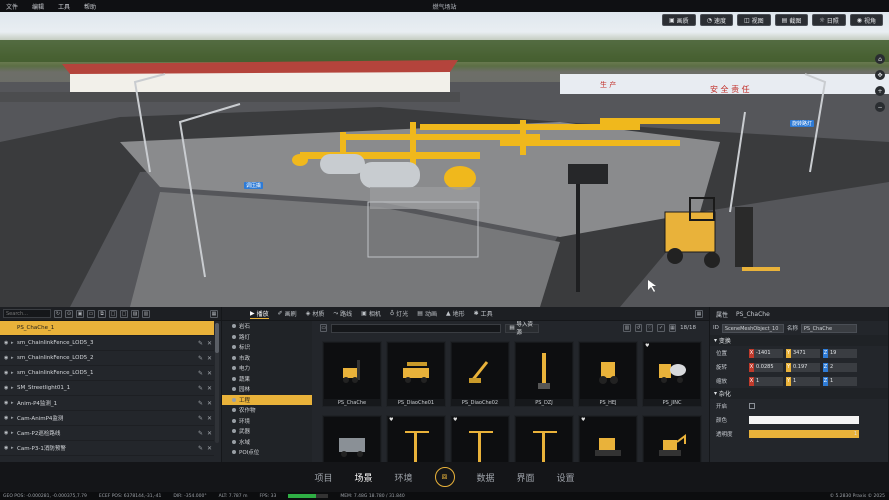 The image size is (889, 500). I want to click on category-item: POI点位, so click(267, 452).